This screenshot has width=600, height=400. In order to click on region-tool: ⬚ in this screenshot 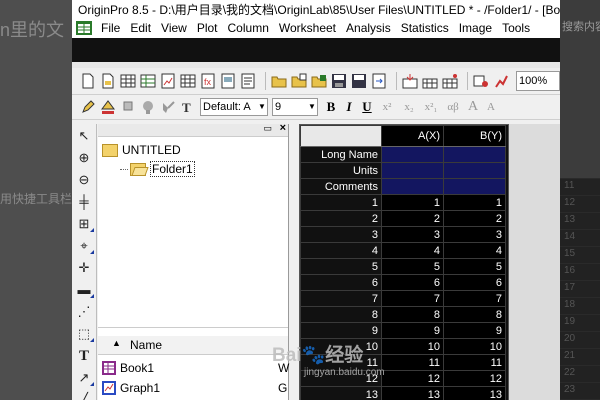, I will do `click(84, 334)`.